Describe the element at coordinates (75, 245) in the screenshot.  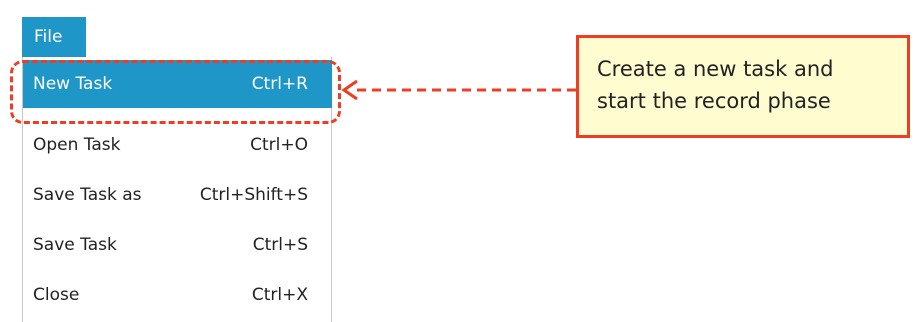
I see `menu-item-label: Save Task` at that location.